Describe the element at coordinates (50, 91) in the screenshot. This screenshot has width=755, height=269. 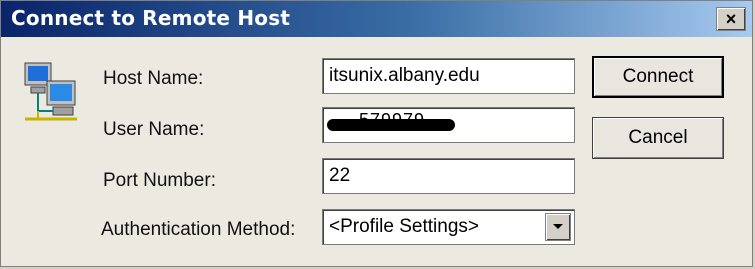
I see `network-computers-icon` at that location.